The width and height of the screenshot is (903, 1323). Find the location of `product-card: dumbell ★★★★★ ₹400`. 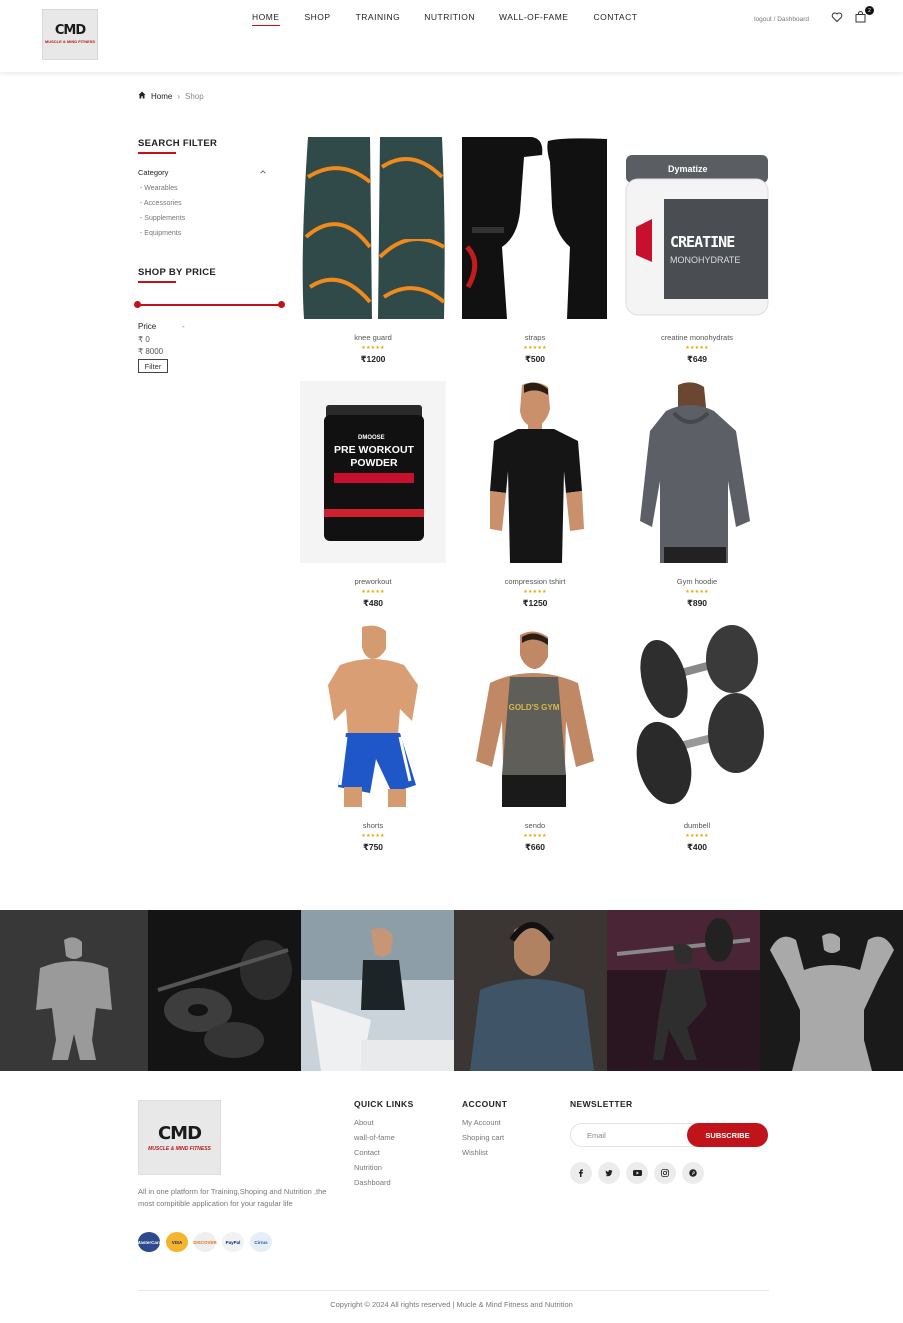

product-card: dumbell ★★★★★ ₹400 is located at coordinates (697, 739).